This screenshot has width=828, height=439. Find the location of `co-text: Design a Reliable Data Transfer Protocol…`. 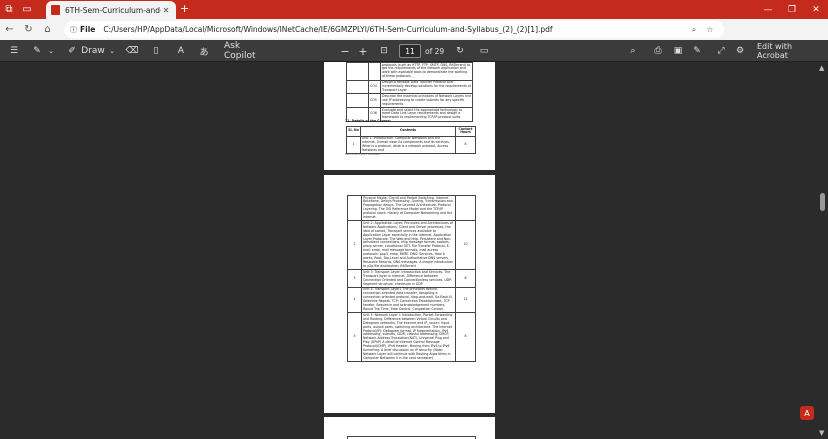

co-text: Design a Reliable Data Transfer Protocol… is located at coordinates (426, 87).